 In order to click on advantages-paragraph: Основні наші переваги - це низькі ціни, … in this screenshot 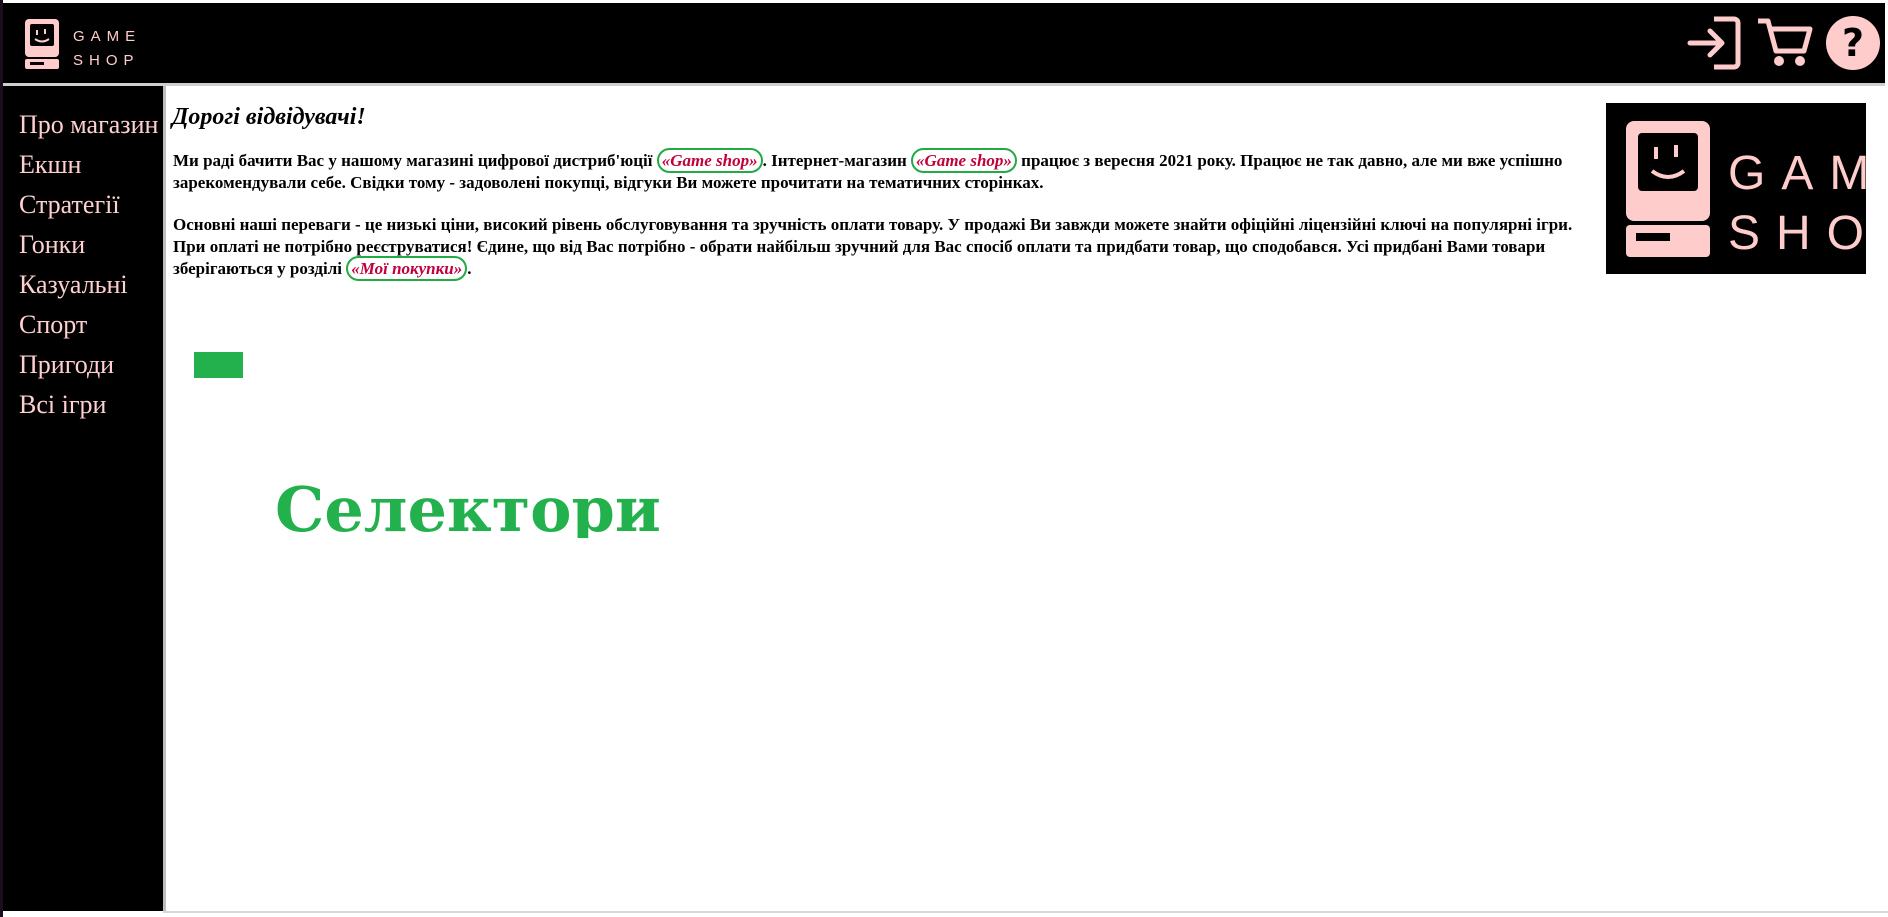, I will do `click(888, 247)`.